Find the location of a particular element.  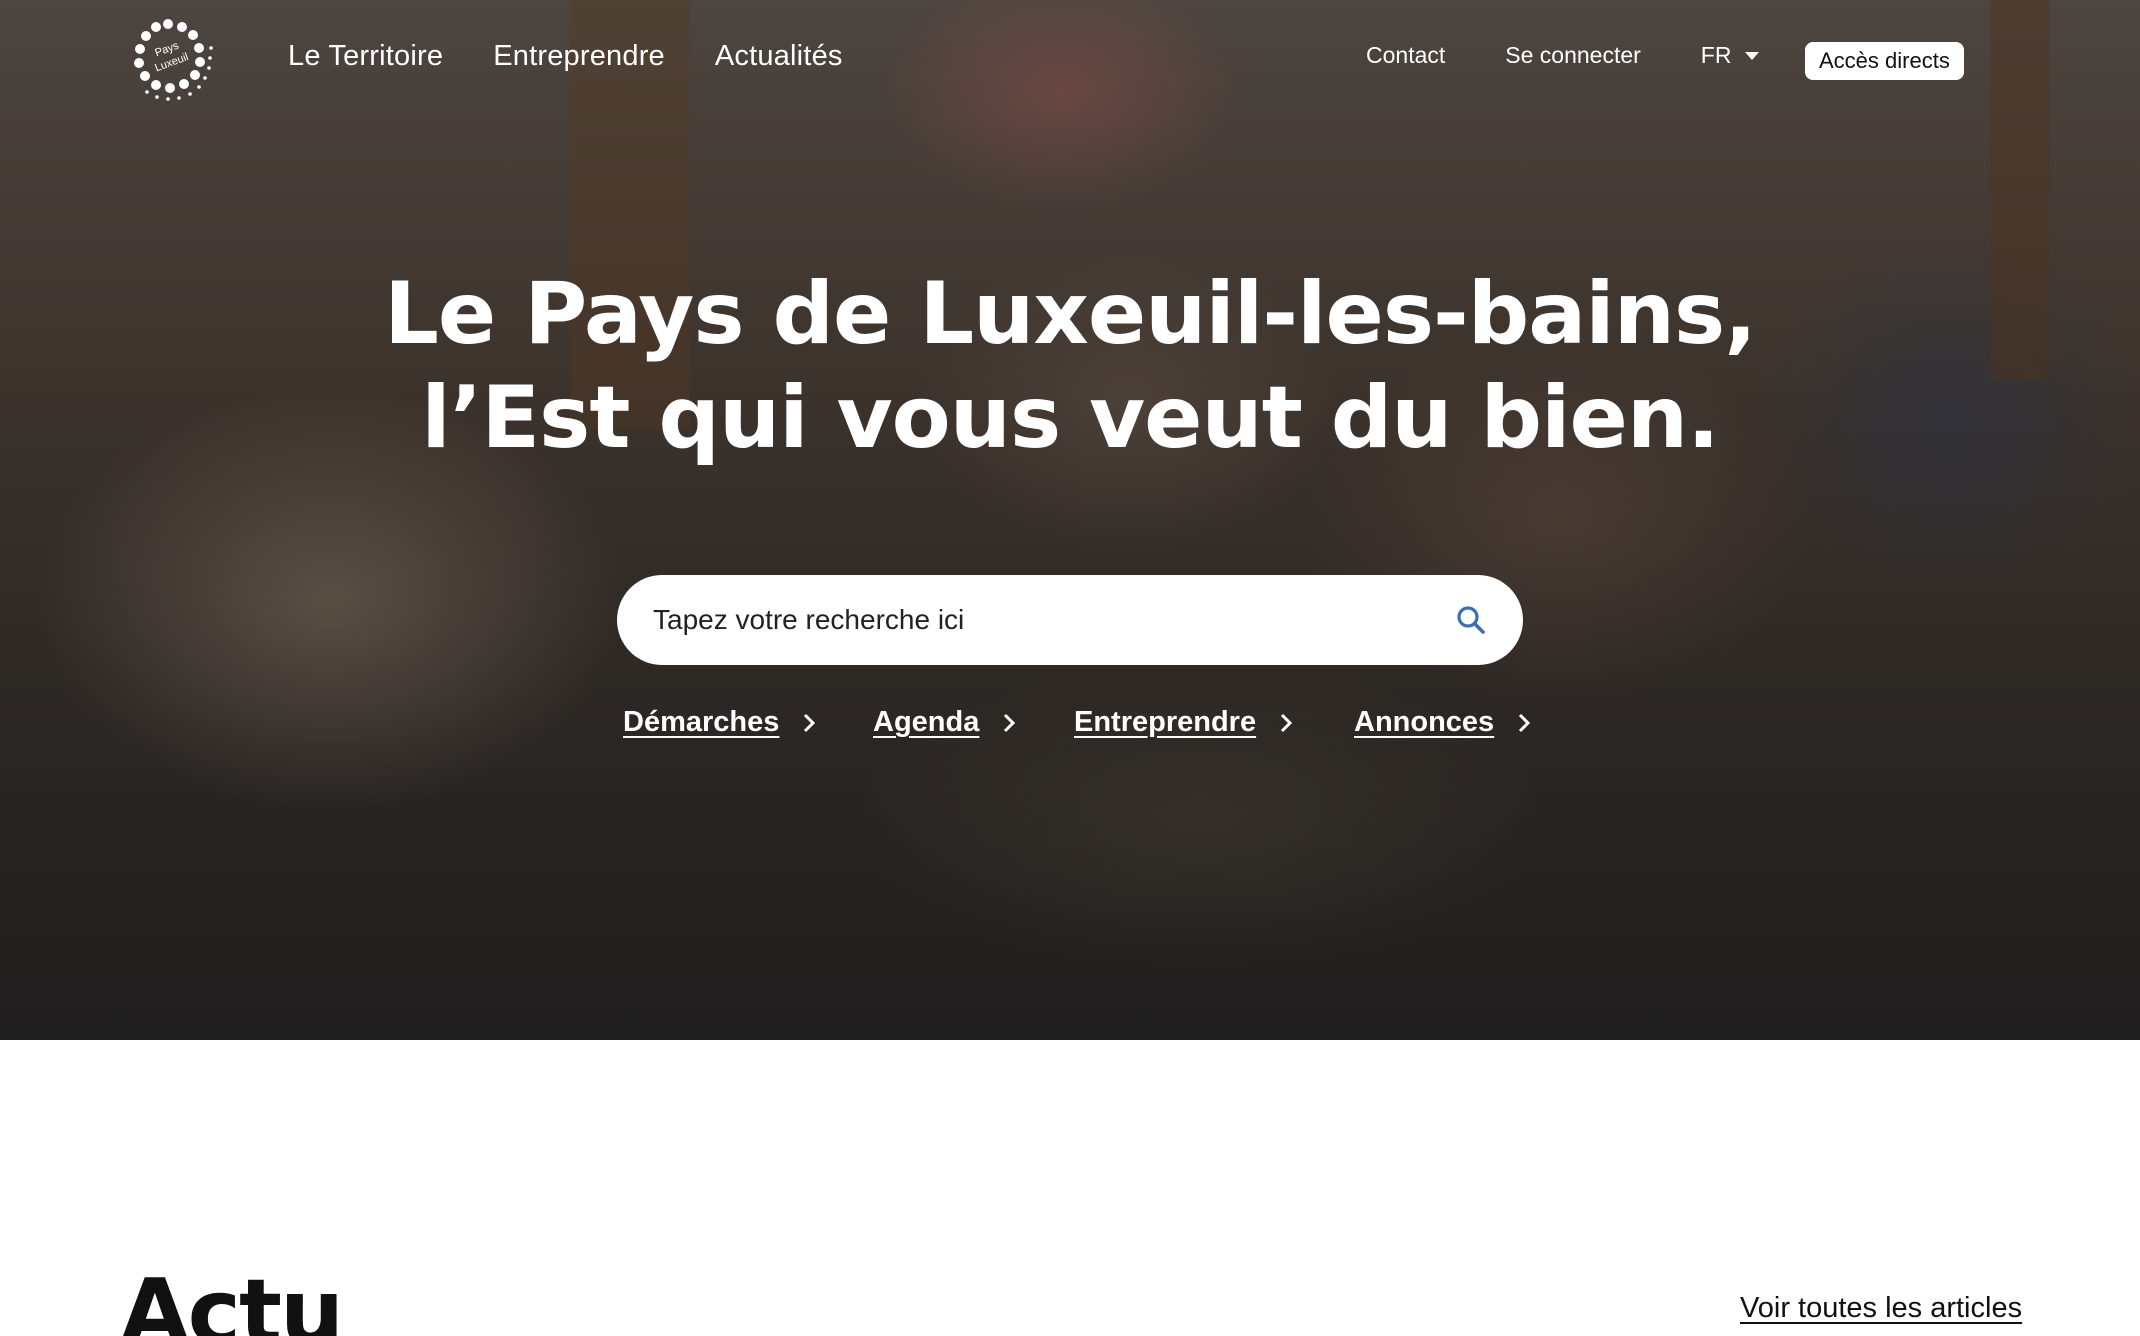

caret-down-icon is located at coordinates (1752, 55).